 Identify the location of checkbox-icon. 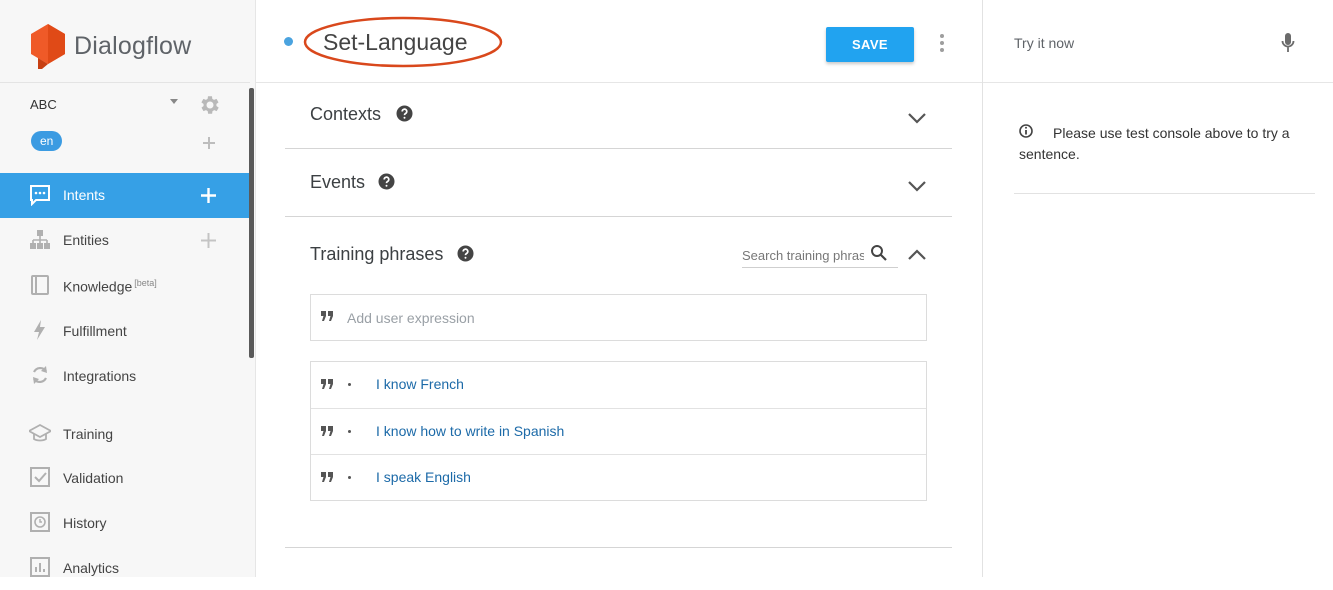
(40, 477).